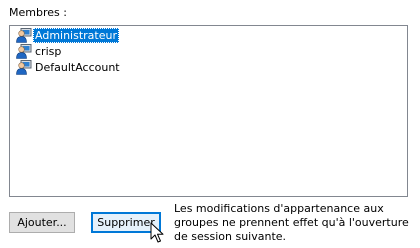 The height and width of the screenshot is (248, 420). What do you see at coordinates (77, 67) in the screenshot?
I see `list-item-label: DefaultAccount` at bounding box center [77, 67].